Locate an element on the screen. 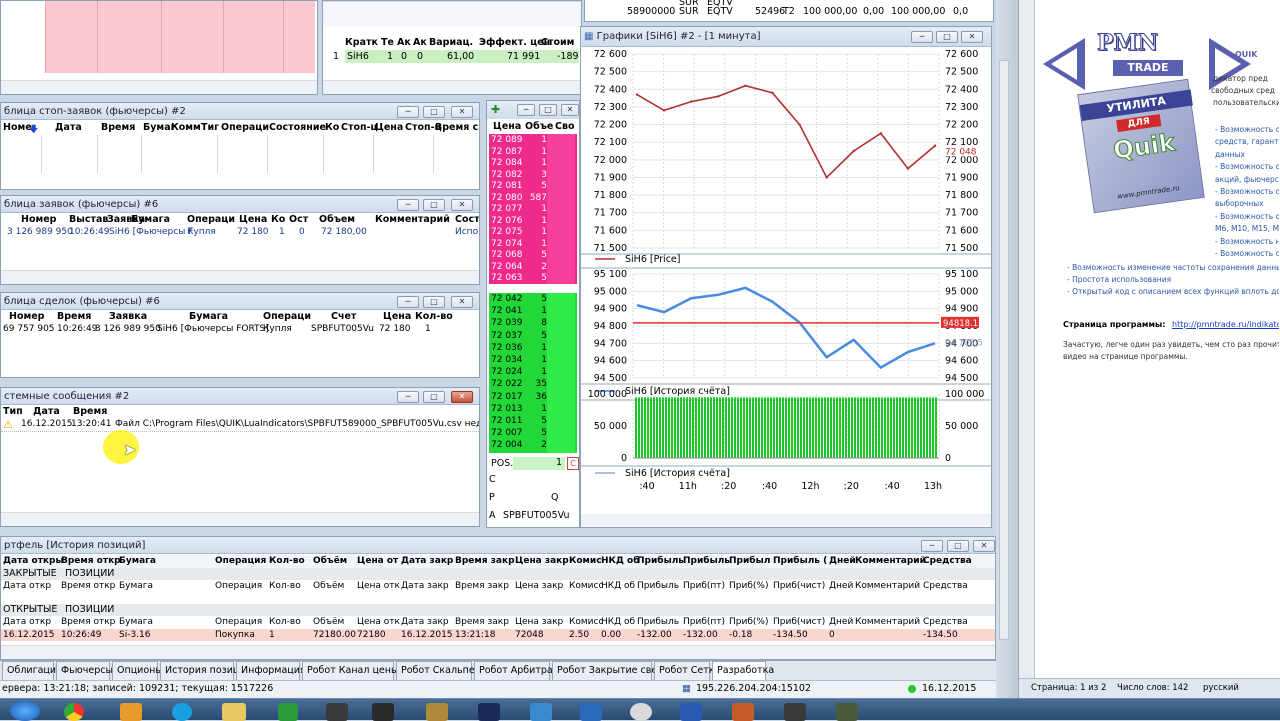 The image size is (1280, 721). tab: Робот Арбитраж is located at coordinates (517, 670).